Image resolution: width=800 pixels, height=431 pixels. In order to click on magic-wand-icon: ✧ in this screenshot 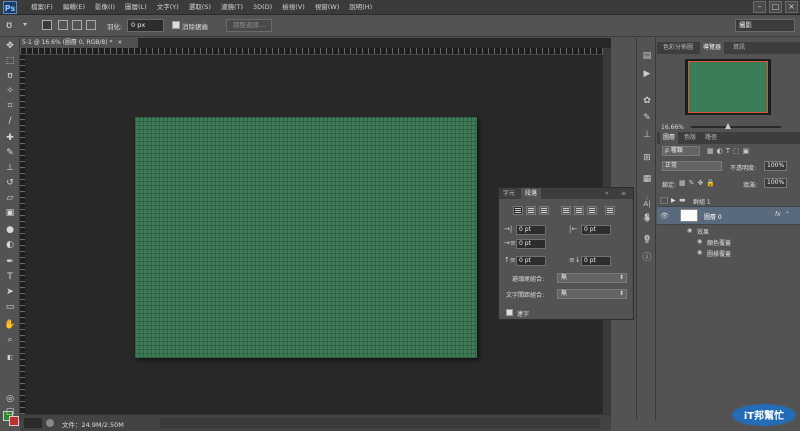, I will do `click(10, 91)`.